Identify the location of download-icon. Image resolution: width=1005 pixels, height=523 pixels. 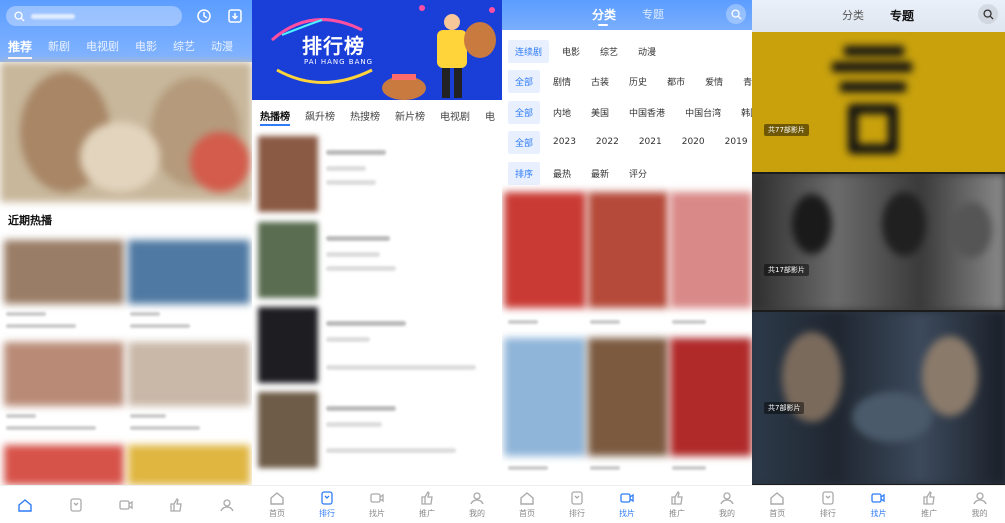
(235, 16).